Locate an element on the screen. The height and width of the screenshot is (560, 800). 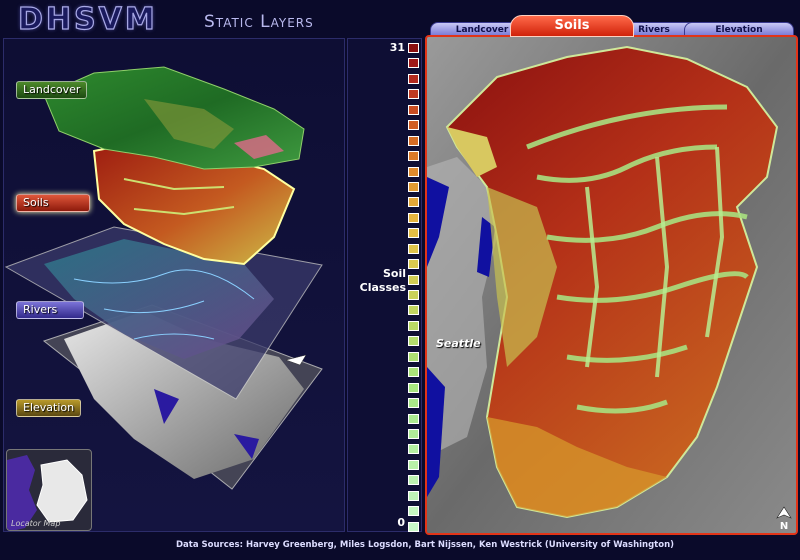
locator-map: Locator Map is located at coordinates (49, 490).